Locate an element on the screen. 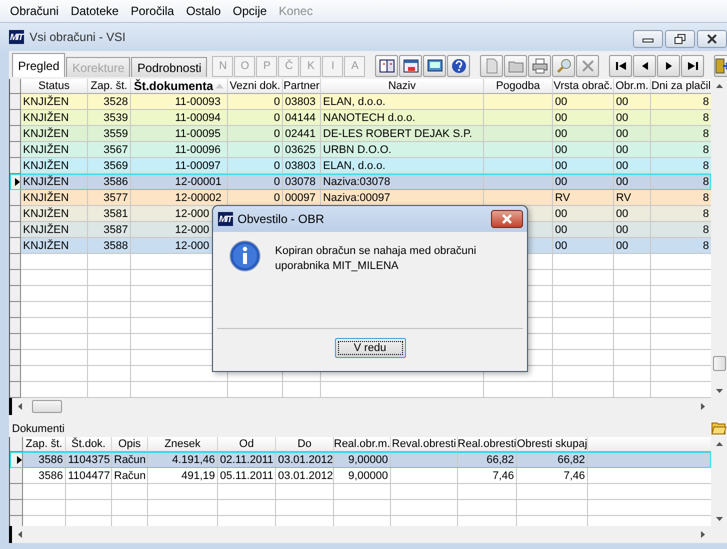 The image size is (727, 549). table-cell: 05.11.2011 is located at coordinates (247, 476).